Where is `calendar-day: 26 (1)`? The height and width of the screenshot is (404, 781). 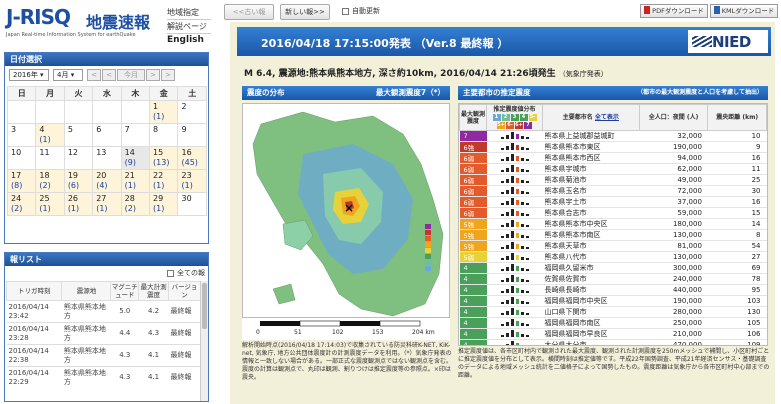
calendar-day: 26 (1) is located at coordinates (78, 204).